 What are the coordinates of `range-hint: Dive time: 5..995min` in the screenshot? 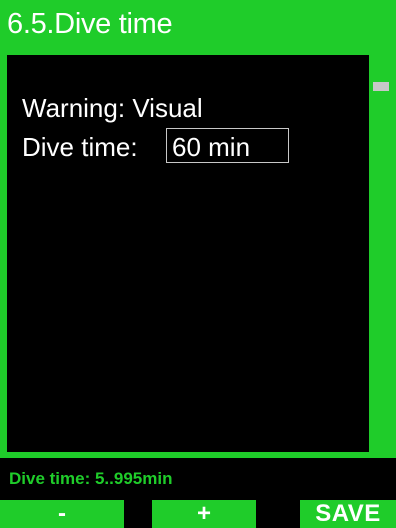 It's located at (91, 478).